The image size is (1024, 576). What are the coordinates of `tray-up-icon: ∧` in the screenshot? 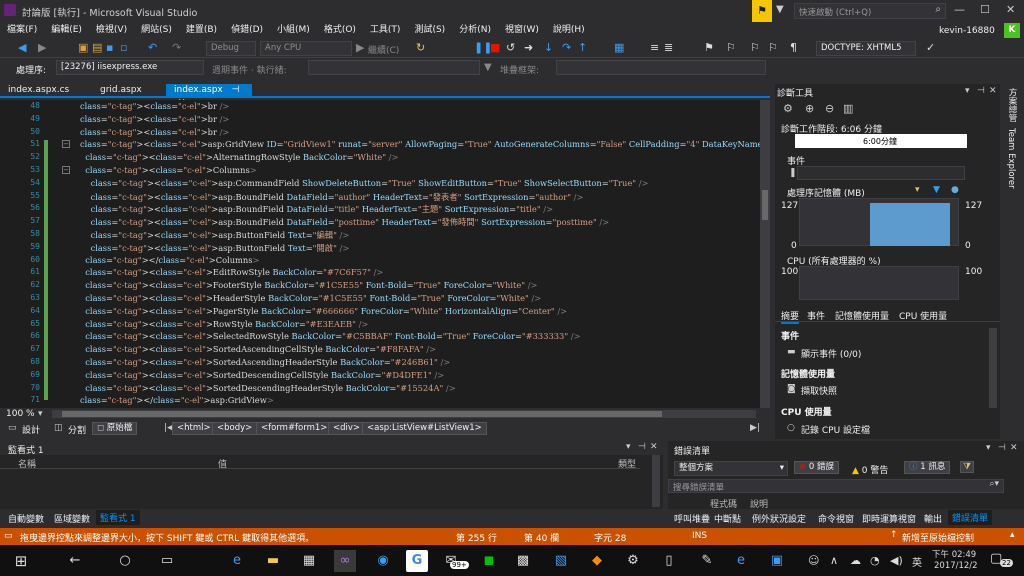 It's located at (834, 560).